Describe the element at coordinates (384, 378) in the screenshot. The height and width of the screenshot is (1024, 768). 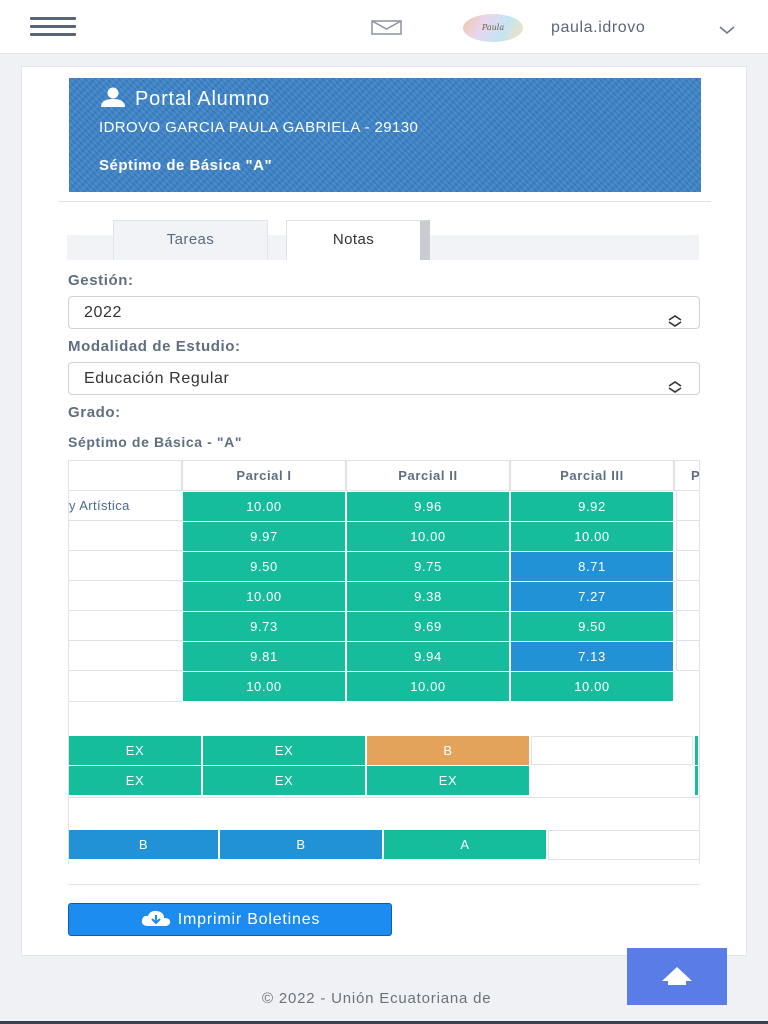
I see `modalidad-select: Educación Regular` at that location.